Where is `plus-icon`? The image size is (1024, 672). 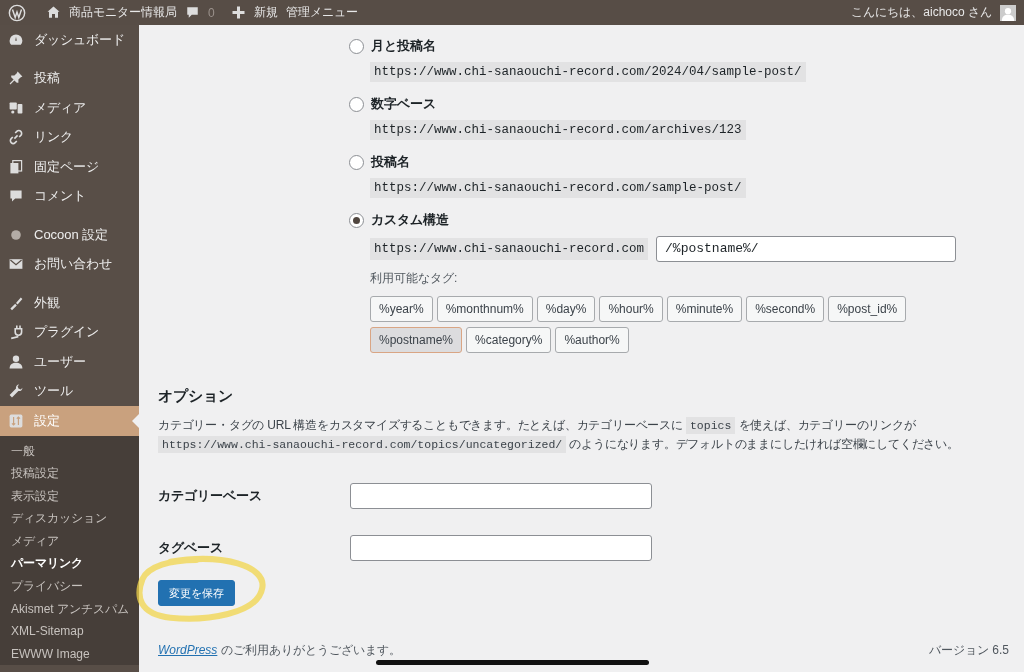 plus-icon is located at coordinates (238, 12).